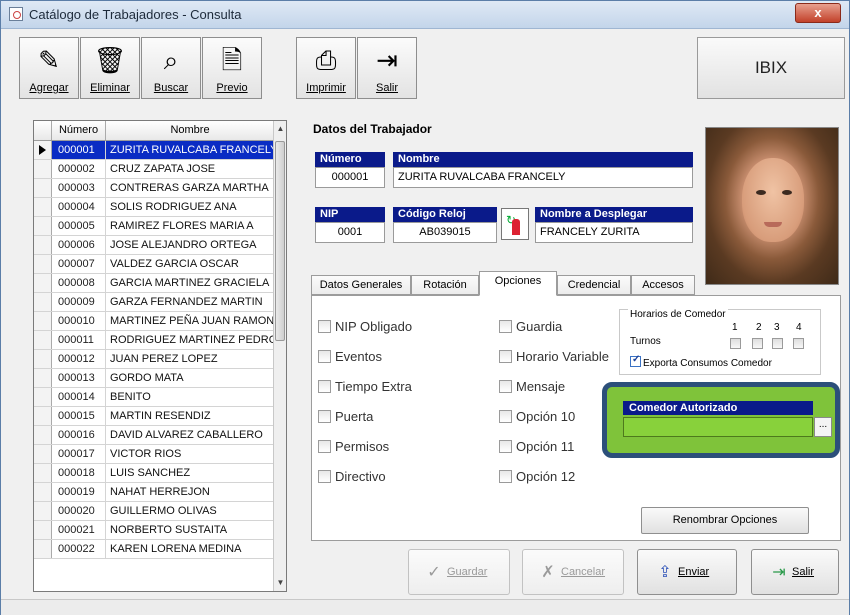 The height and width of the screenshot is (615, 850). What do you see at coordinates (190, 340) in the screenshot?
I see `cell-nombre: RODRIGUEZ MARTINEZ PEDRO` at bounding box center [190, 340].